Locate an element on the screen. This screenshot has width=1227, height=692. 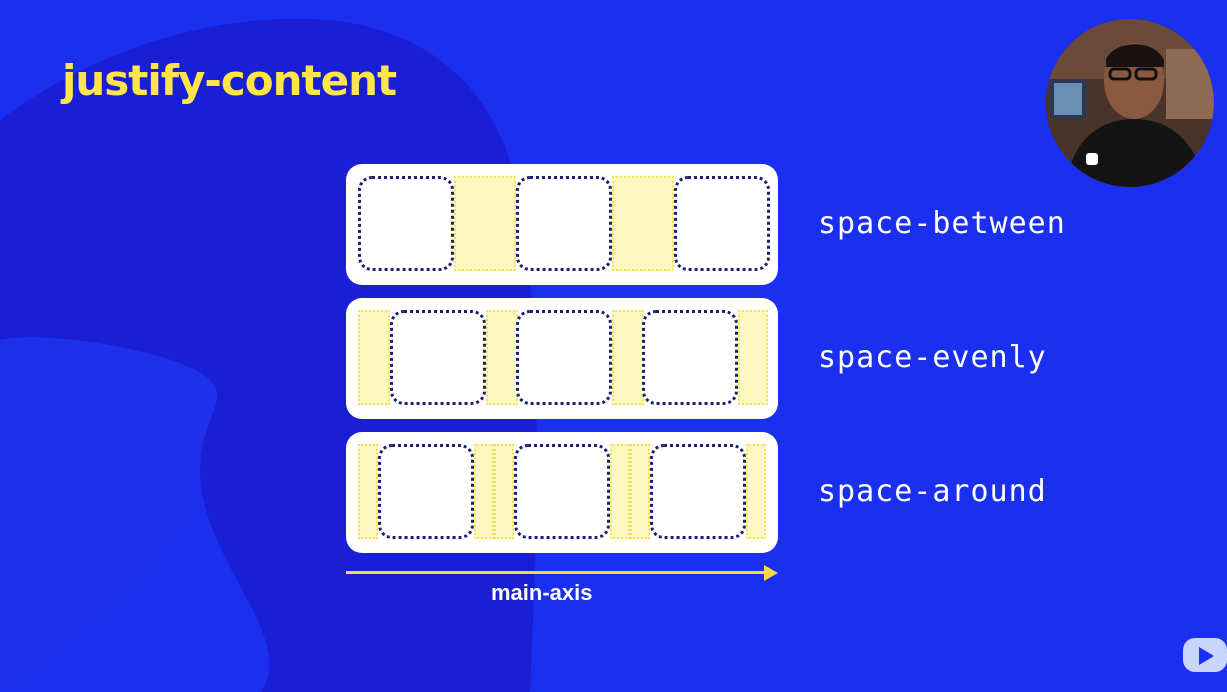
main-axis-label: main-axis is located at coordinates (542, 592).